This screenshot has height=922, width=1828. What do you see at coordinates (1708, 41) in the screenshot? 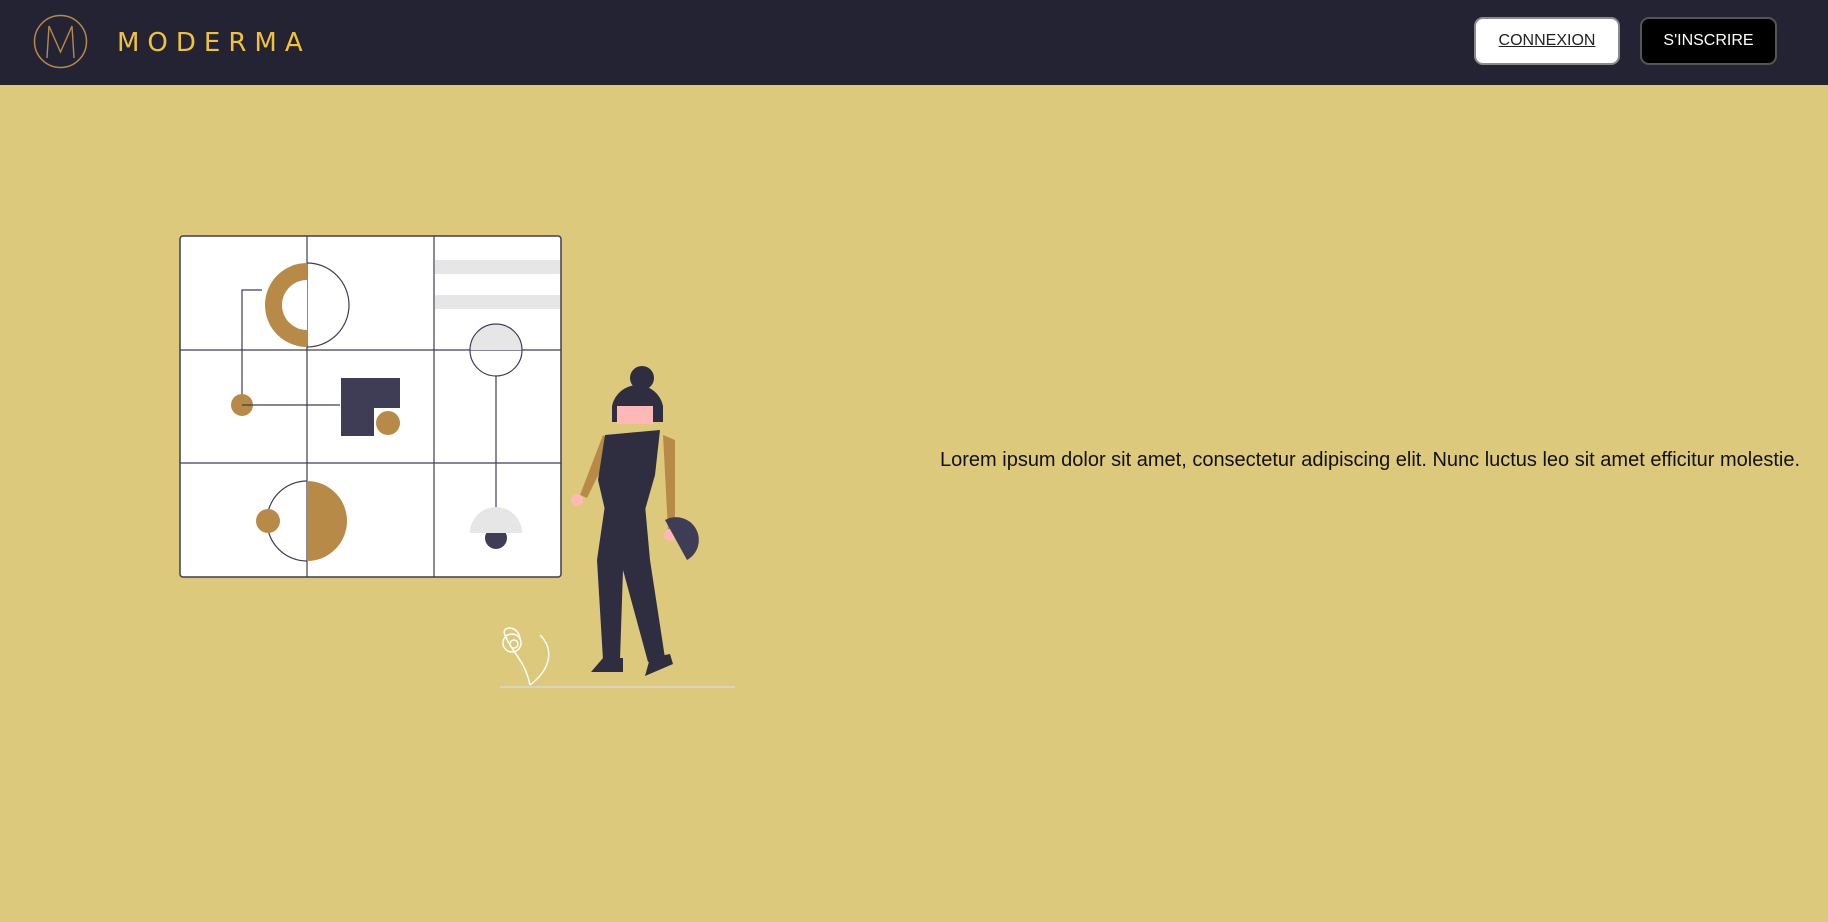
I see `signup-button: S'INSCRIRE` at bounding box center [1708, 41].